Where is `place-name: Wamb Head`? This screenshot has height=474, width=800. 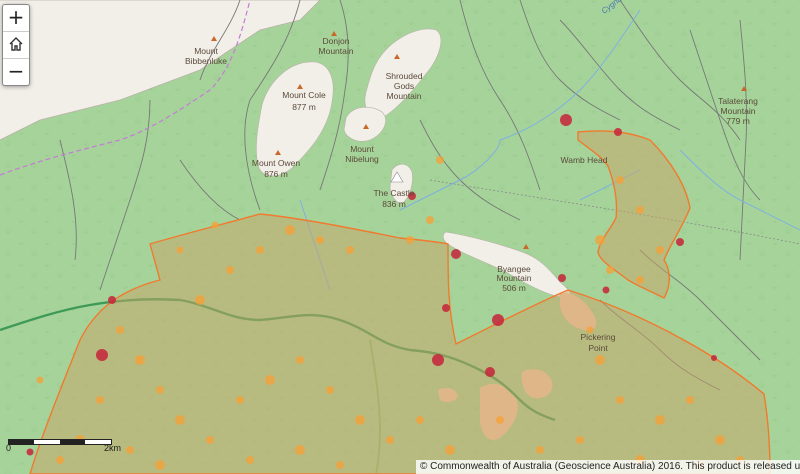 place-name: Wamb Head is located at coordinates (584, 160).